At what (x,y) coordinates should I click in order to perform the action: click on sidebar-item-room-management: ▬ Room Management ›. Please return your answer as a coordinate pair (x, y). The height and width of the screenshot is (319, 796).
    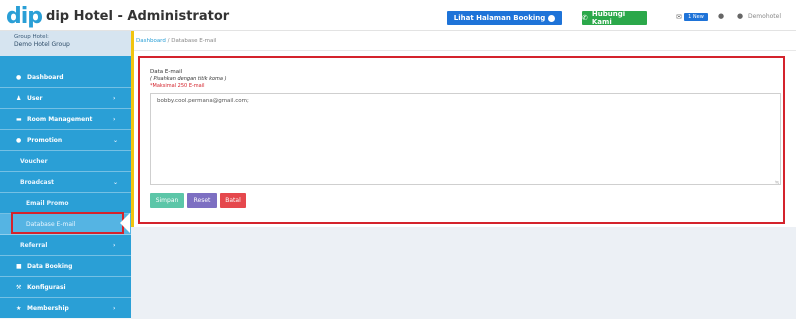
    Looking at the image, I should click on (65, 119).